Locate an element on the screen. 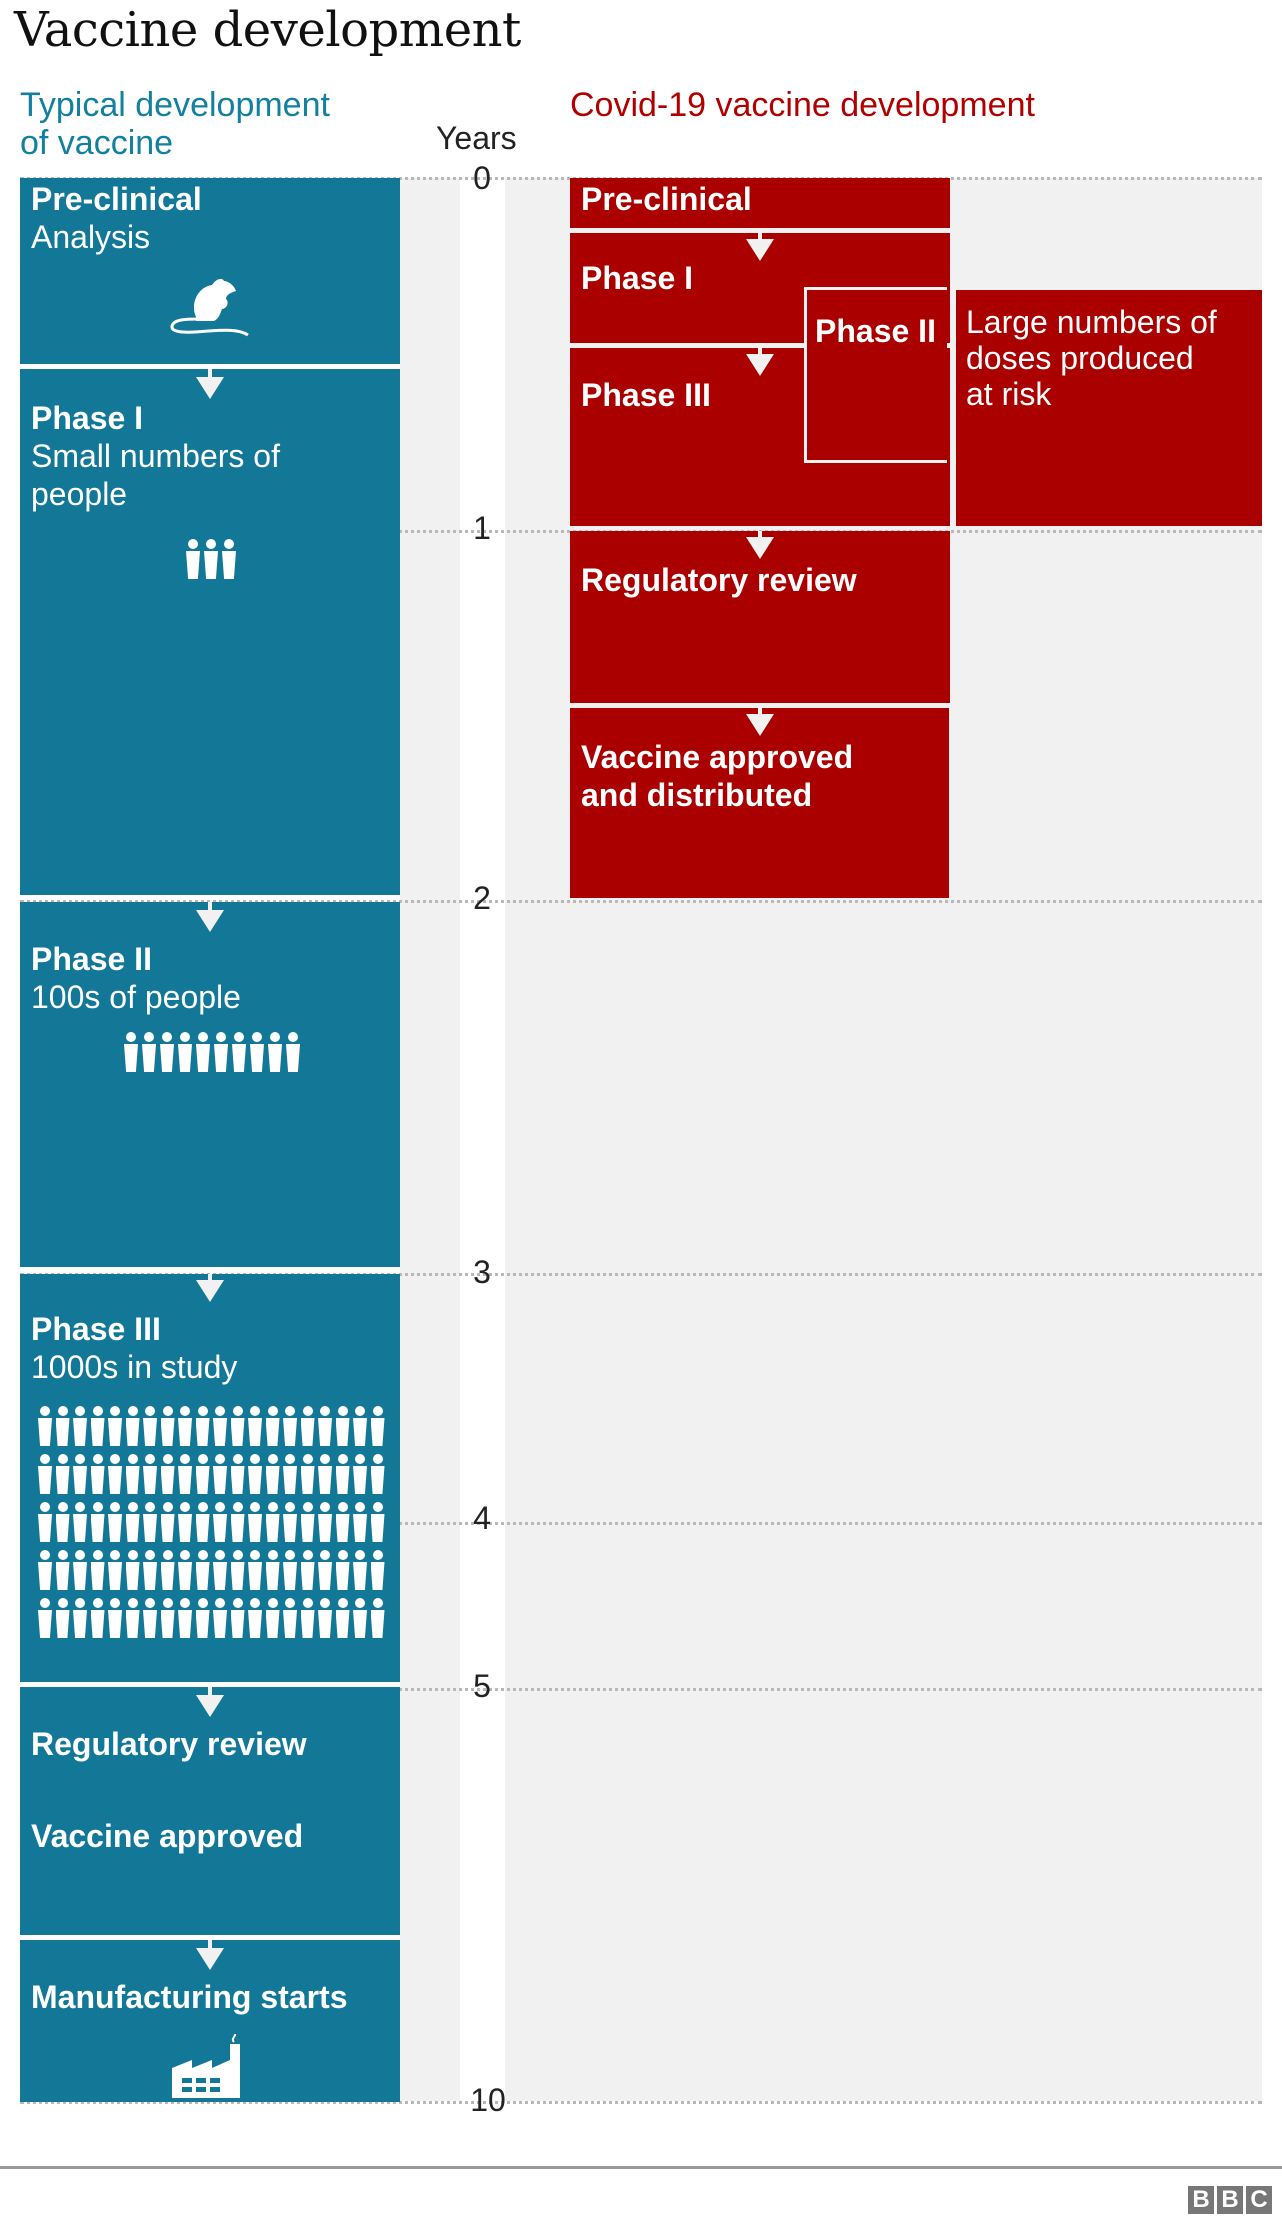 The width and height of the screenshot is (1282, 2218). axis-label: Years is located at coordinates (476, 138).